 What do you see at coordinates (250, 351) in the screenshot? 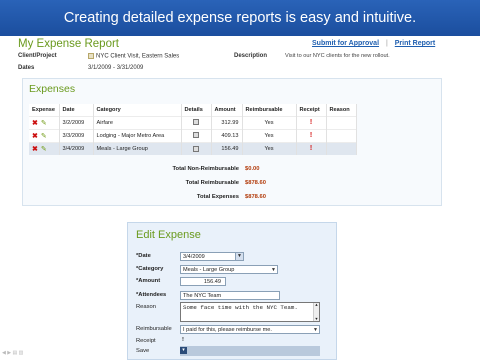
I see `save-button: ▾` at bounding box center [250, 351].